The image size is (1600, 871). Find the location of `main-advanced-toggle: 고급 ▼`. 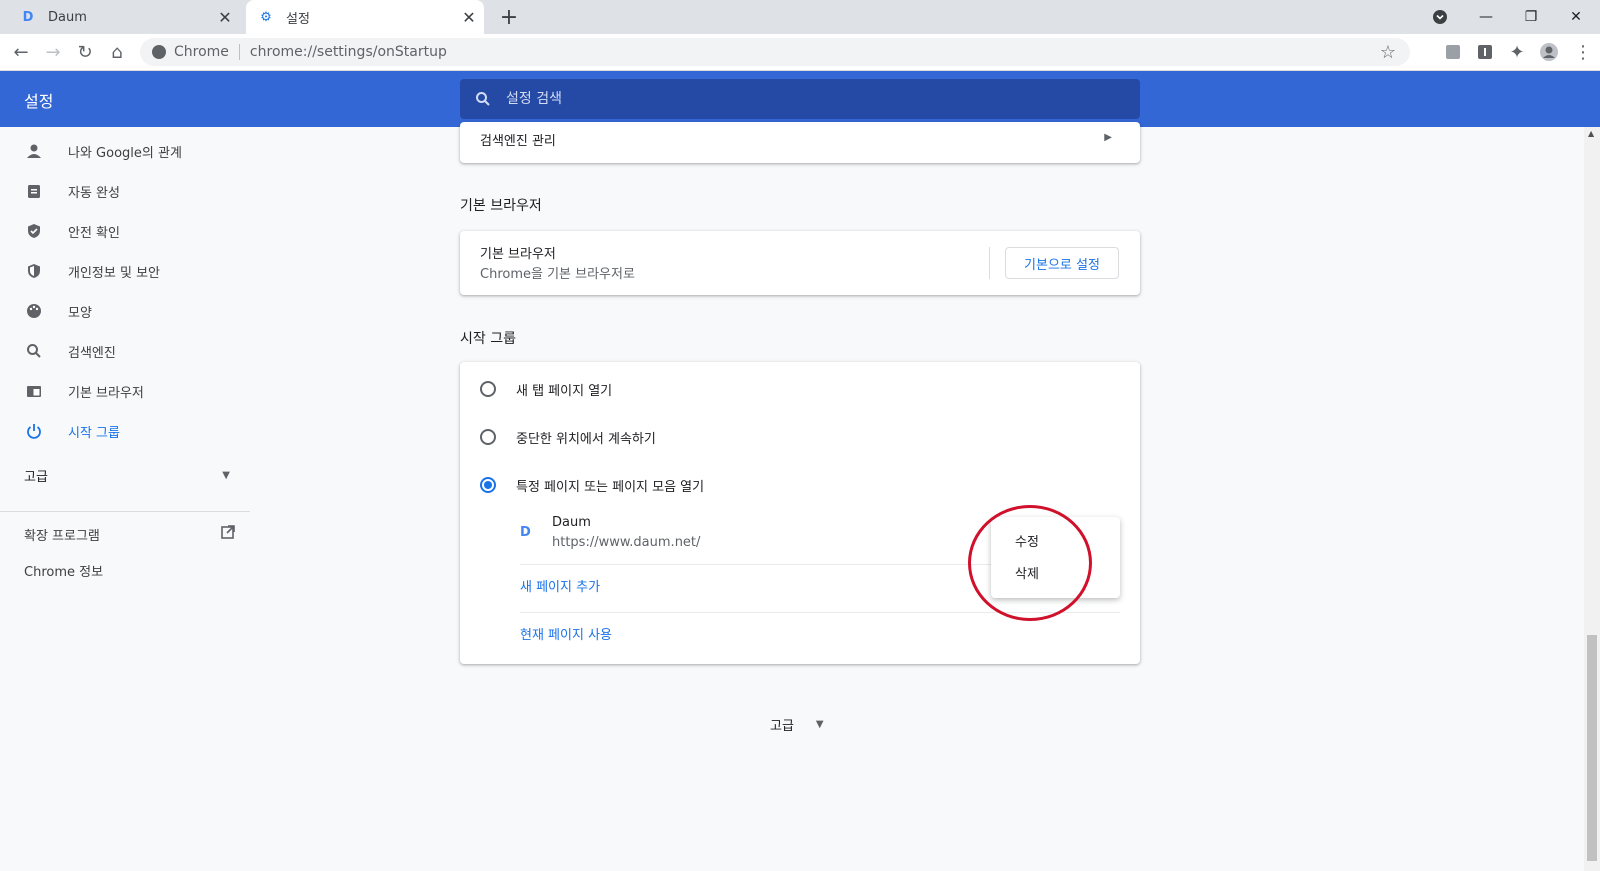

main-advanced-toggle: 고급 ▼ is located at coordinates (797, 724).